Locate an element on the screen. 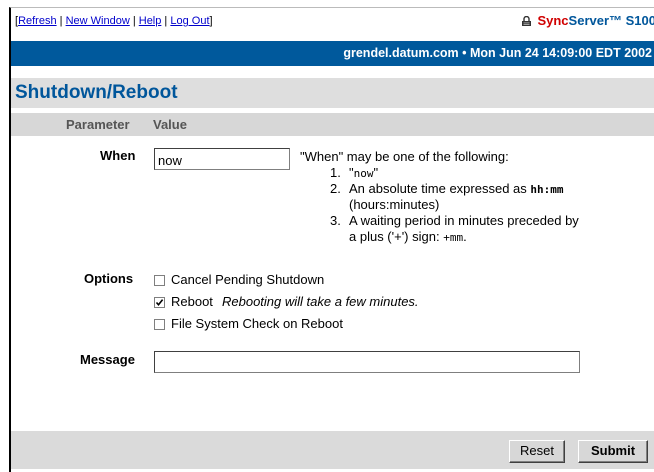  when-item-2: An absolute time expressed as hh:mm is located at coordinates (456, 188).